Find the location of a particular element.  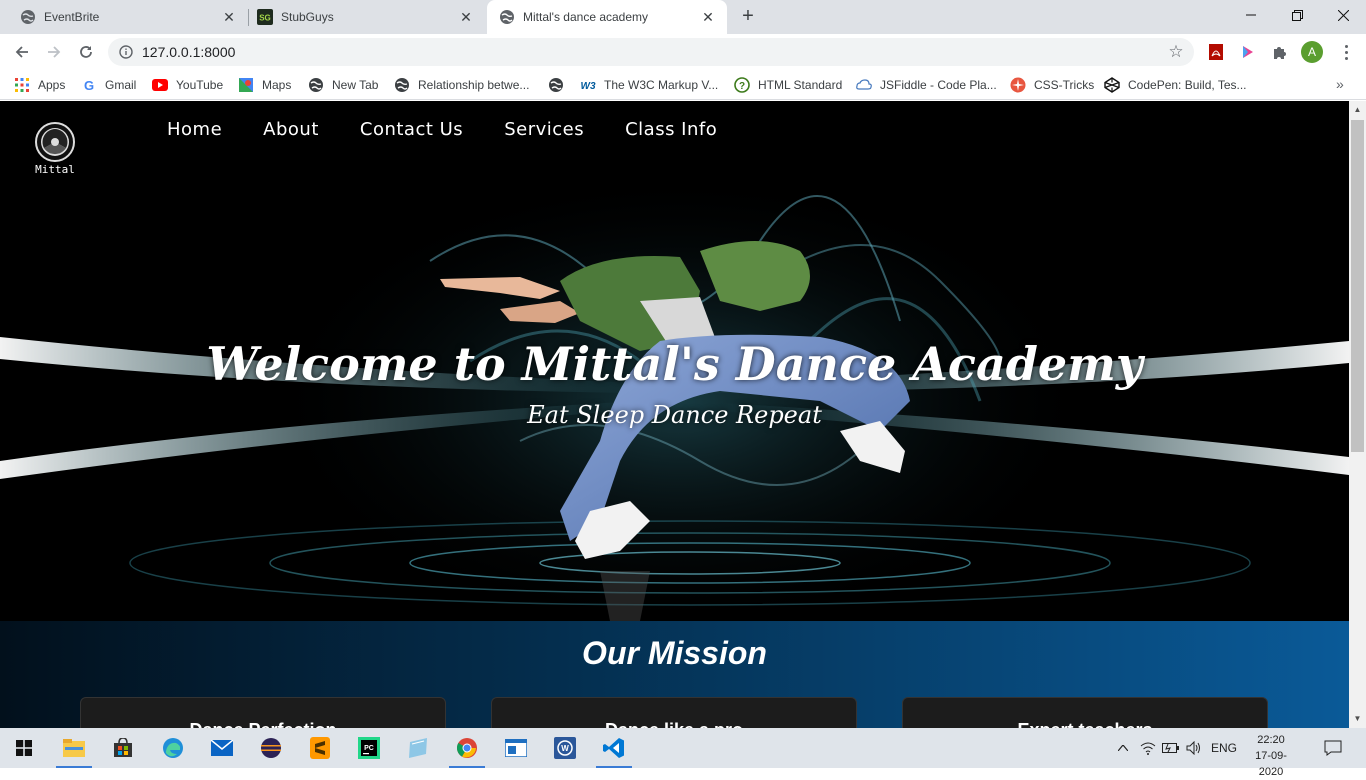

w3c-icon: W3 is located at coordinates (588, 85).